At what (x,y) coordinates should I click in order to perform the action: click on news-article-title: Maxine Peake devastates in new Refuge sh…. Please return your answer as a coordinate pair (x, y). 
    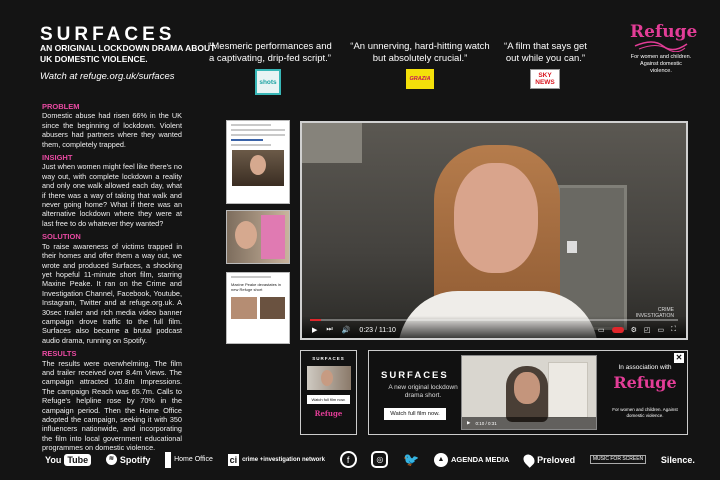
    Looking at the image, I should click on (256, 287).